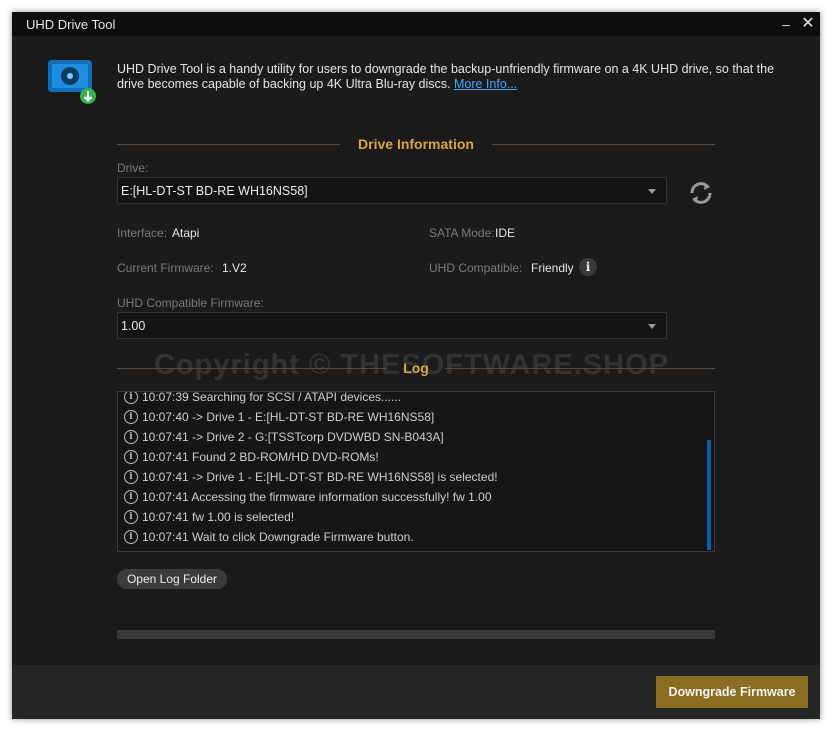 The height and width of the screenshot is (731, 832). I want to click on uhd-firmware-select: 1.00, so click(392, 325).